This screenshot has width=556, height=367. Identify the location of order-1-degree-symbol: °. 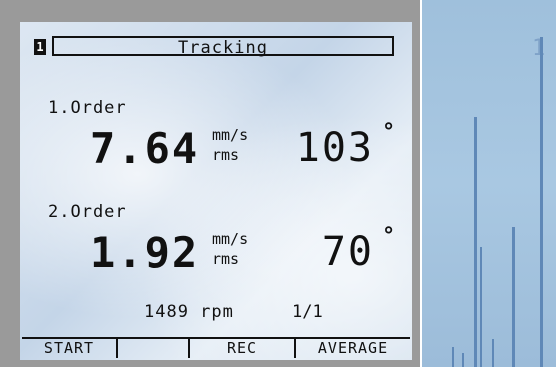
(389, 132).